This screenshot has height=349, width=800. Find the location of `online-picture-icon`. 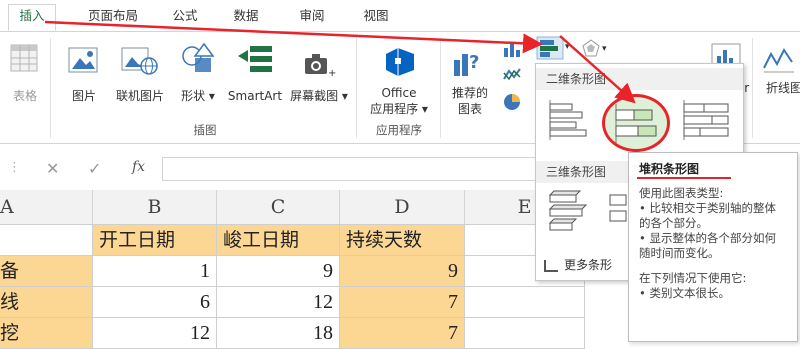

online-picture-icon is located at coordinates (139, 61).